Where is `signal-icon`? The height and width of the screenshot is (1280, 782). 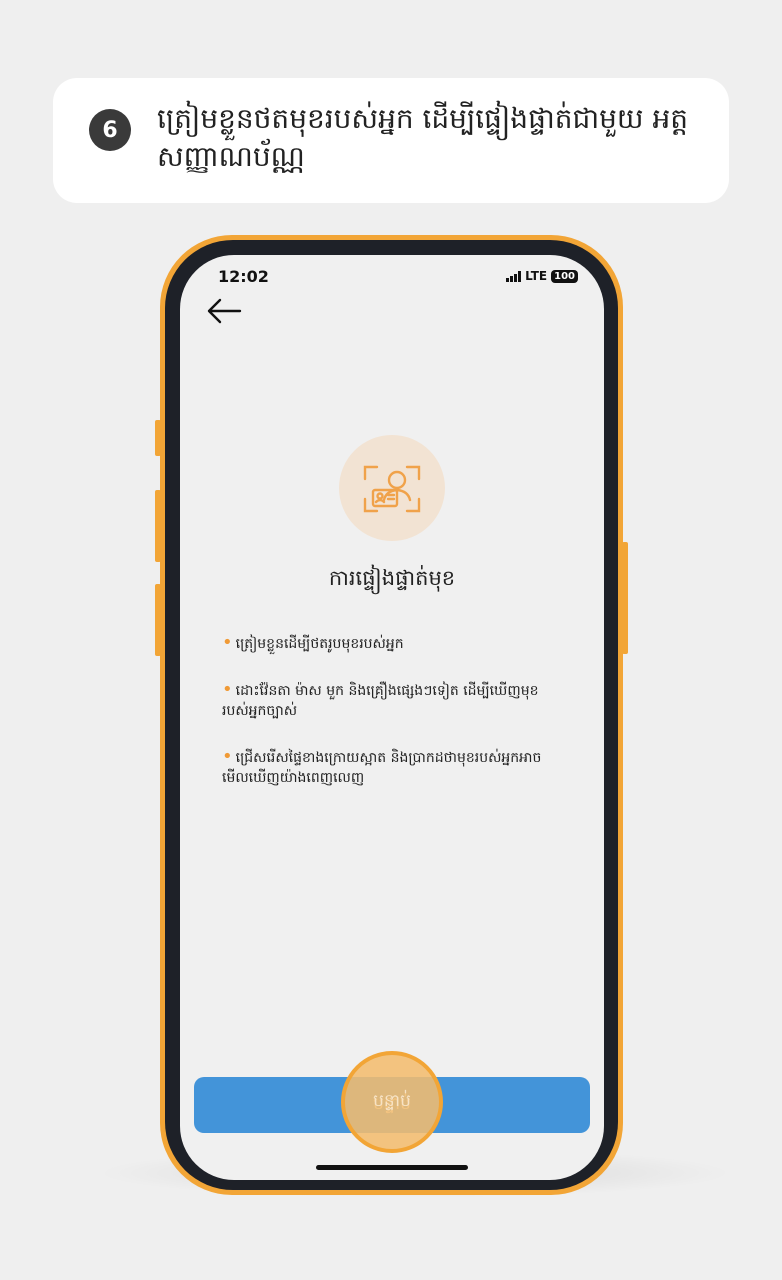
signal-icon is located at coordinates (514, 276).